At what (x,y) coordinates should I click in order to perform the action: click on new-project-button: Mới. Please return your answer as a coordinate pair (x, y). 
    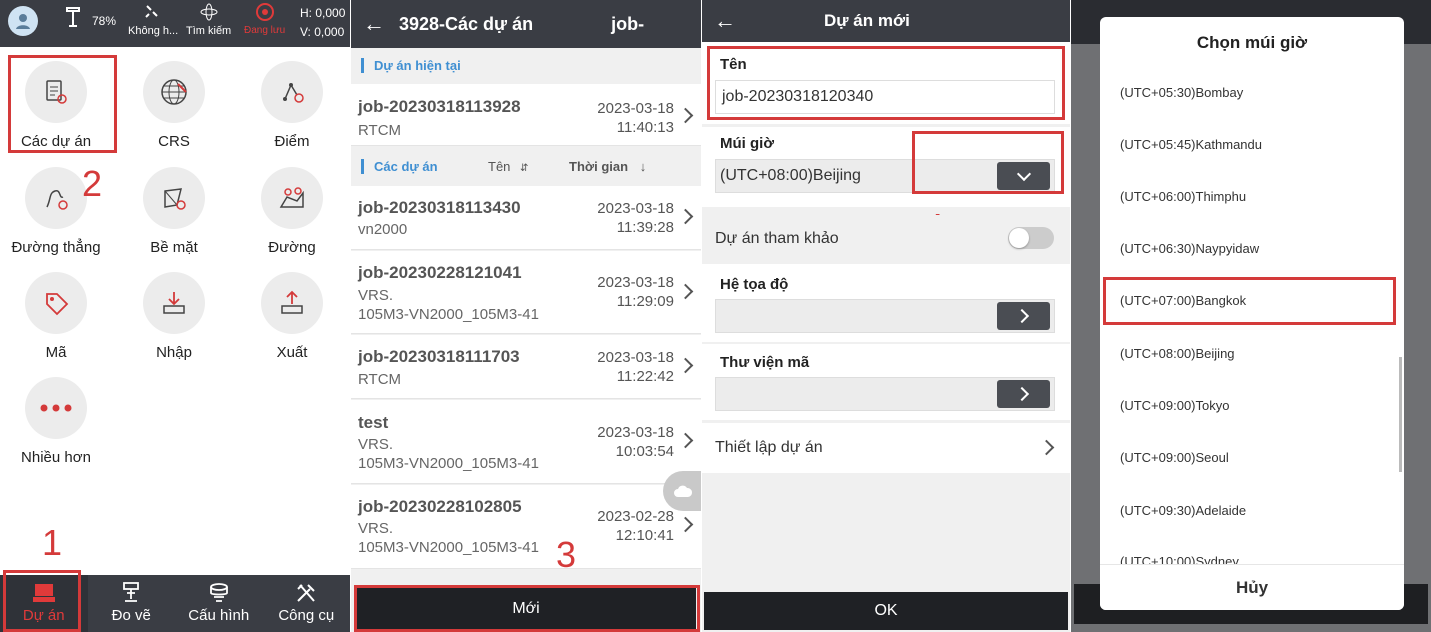
    Looking at the image, I should click on (526, 609).